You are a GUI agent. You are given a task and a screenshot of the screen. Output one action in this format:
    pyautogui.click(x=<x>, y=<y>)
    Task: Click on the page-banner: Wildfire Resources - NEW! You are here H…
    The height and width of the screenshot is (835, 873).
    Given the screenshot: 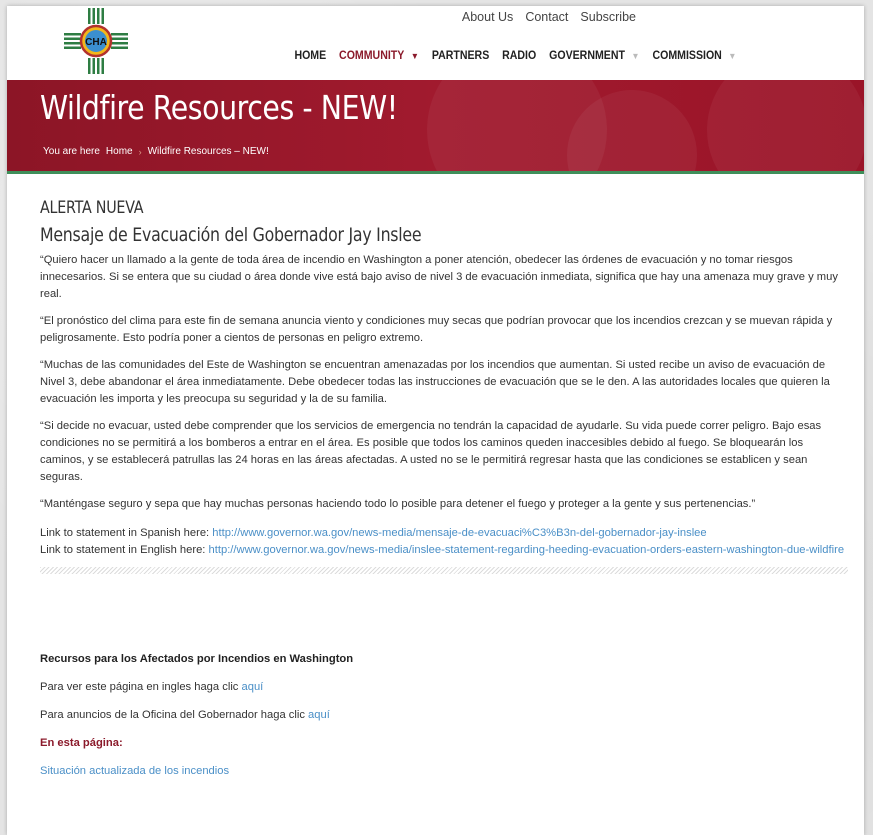 What is the action you would take?
    pyautogui.click(x=435, y=125)
    